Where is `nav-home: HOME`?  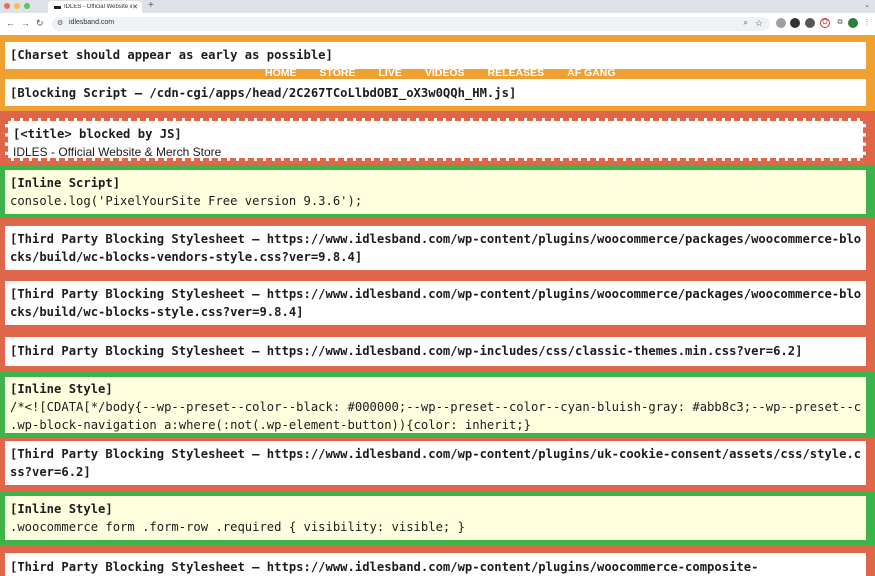
nav-home: HOME is located at coordinates (281, 73).